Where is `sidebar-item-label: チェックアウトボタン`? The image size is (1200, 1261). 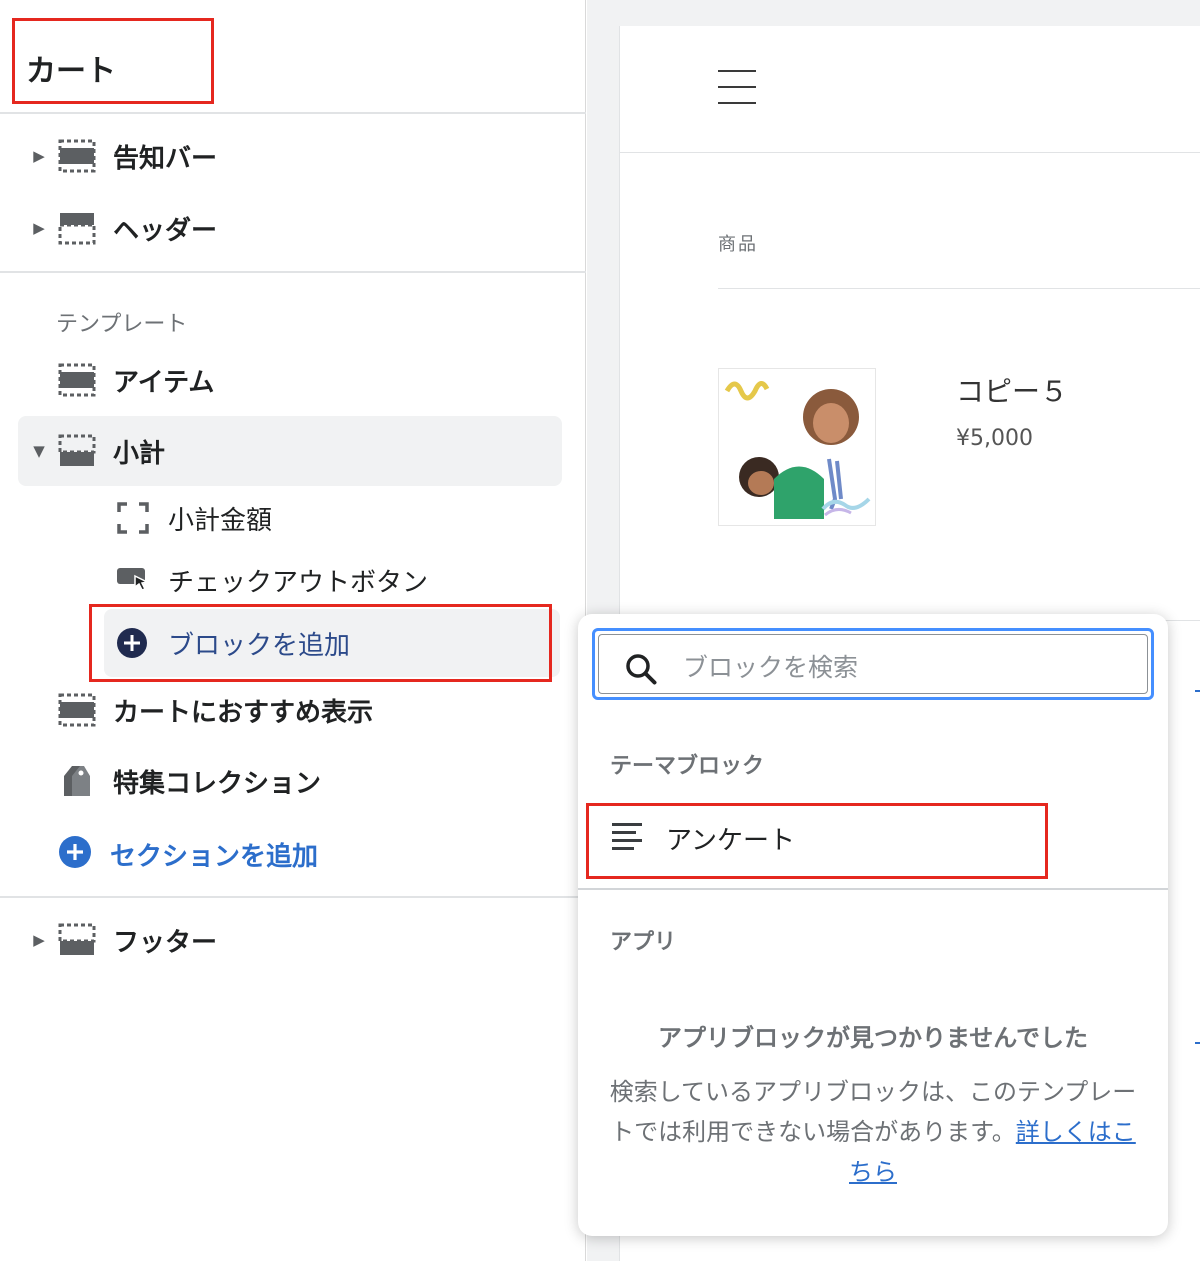
sidebar-item-label: チェックアウトボタン is located at coordinates (298, 582).